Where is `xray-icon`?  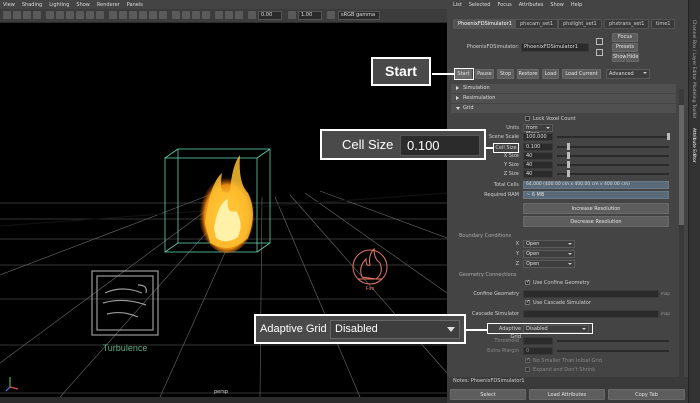
xray-icon is located at coordinates (186, 15).